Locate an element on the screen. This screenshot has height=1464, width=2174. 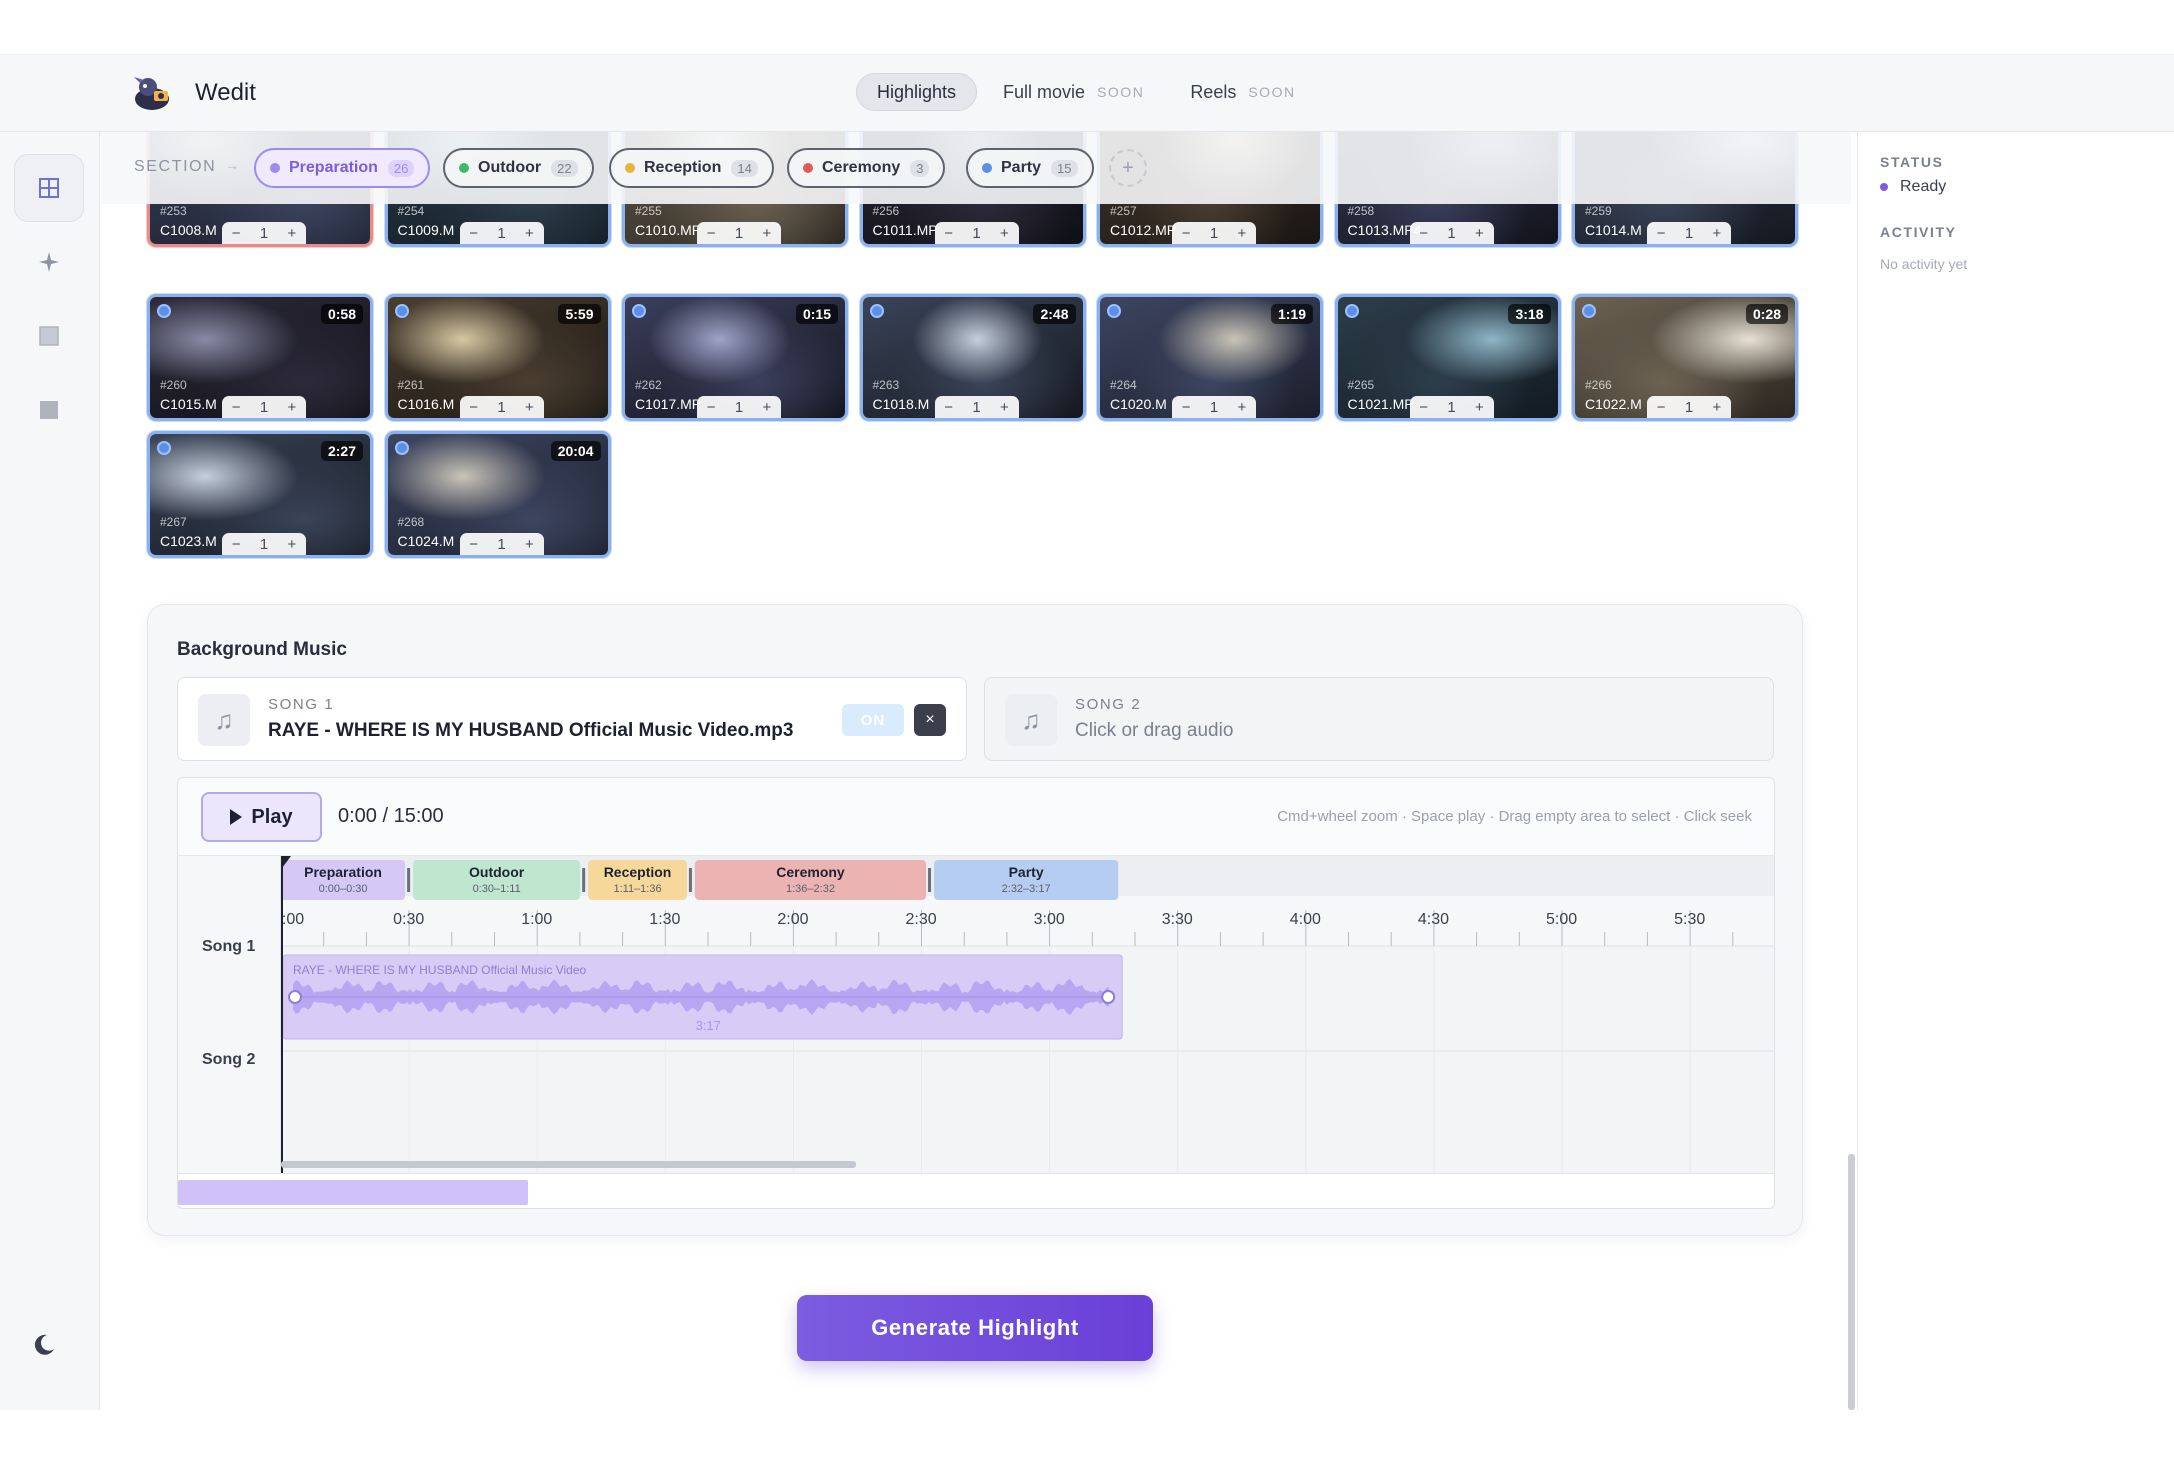
tab-highlights: Highlights is located at coordinates (917, 92).